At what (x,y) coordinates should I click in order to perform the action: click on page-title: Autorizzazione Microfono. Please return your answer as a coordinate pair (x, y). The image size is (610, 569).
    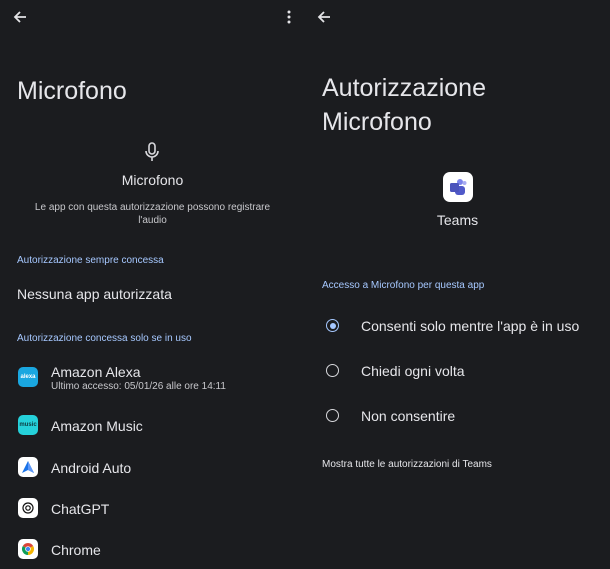
    Looking at the image, I should click on (404, 105).